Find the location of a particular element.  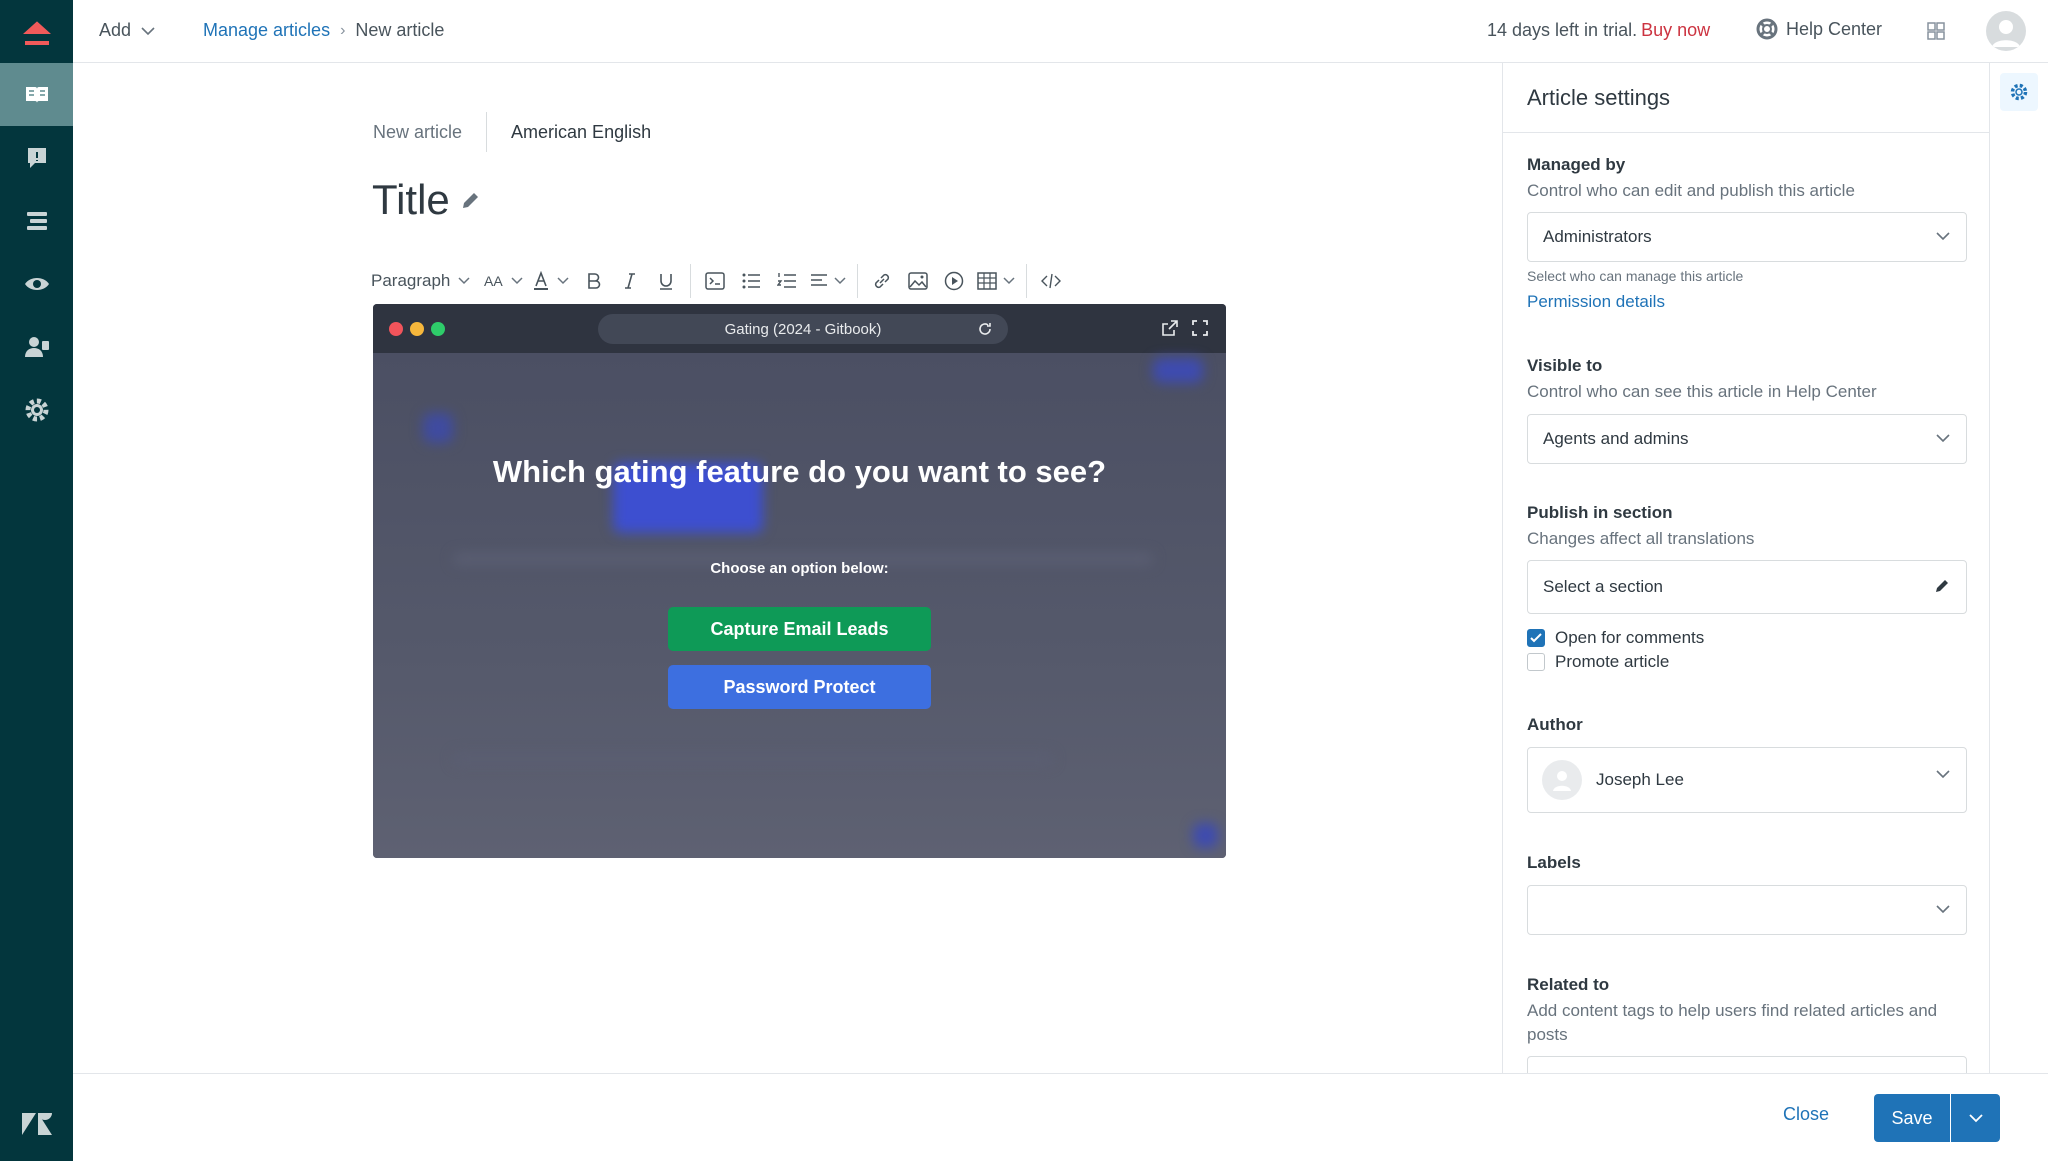

image-icon is located at coordinates (918, 281).